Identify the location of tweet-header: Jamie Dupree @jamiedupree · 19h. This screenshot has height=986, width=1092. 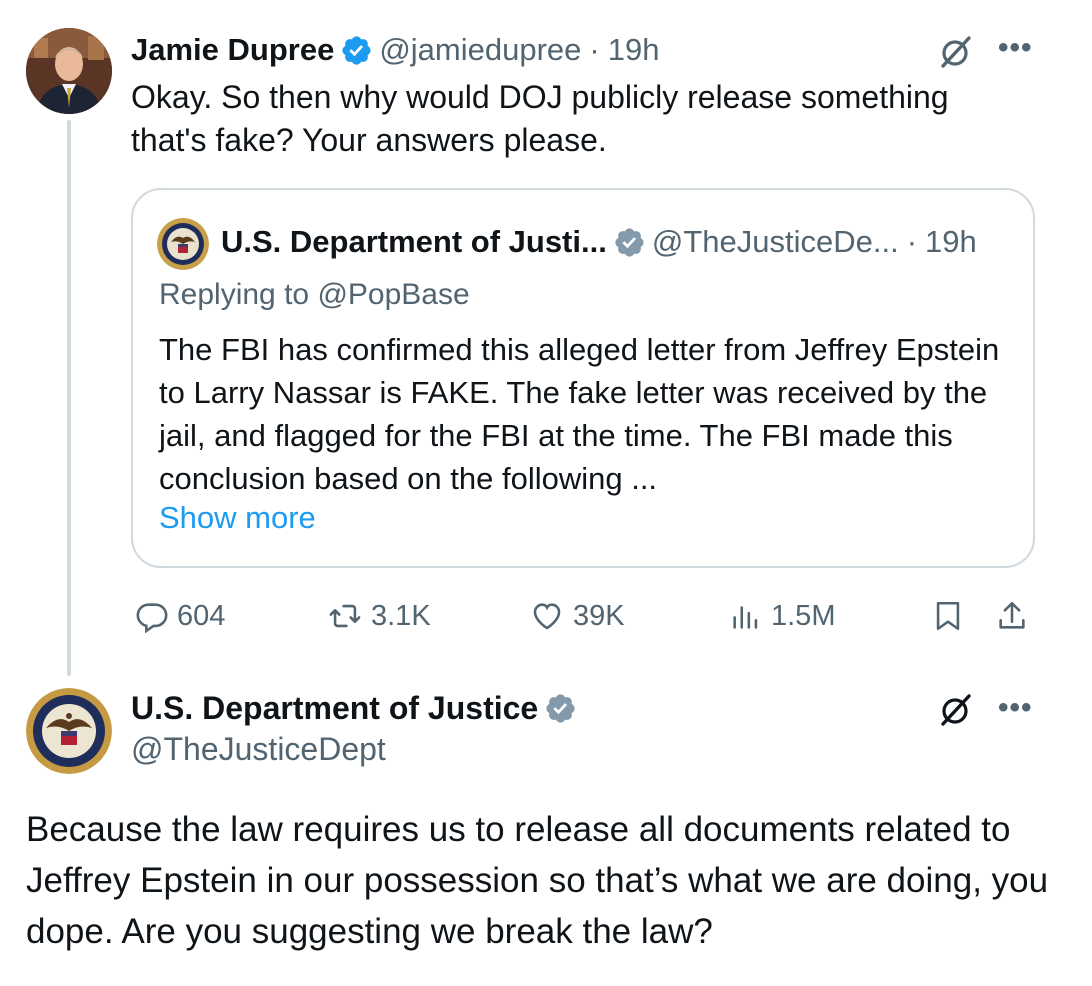
(395, 50).